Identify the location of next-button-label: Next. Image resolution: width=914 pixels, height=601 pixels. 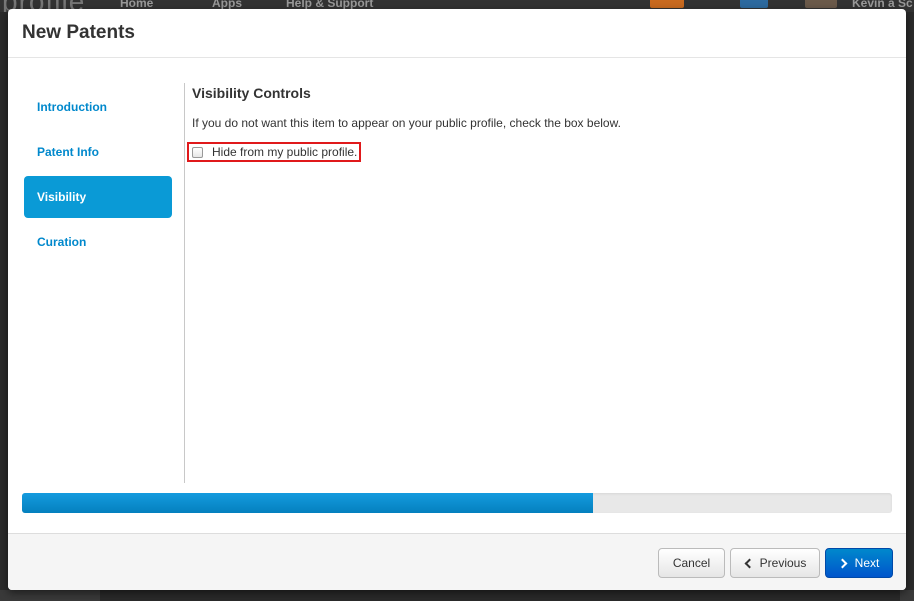
(867, 563).